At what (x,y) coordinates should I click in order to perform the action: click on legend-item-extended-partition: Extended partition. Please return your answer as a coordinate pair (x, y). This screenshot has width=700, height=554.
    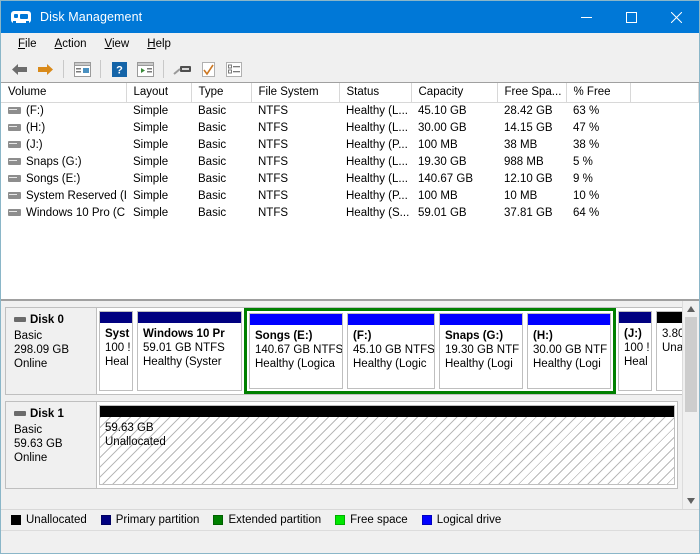
    Looking at the image, I should click on (267, 520).